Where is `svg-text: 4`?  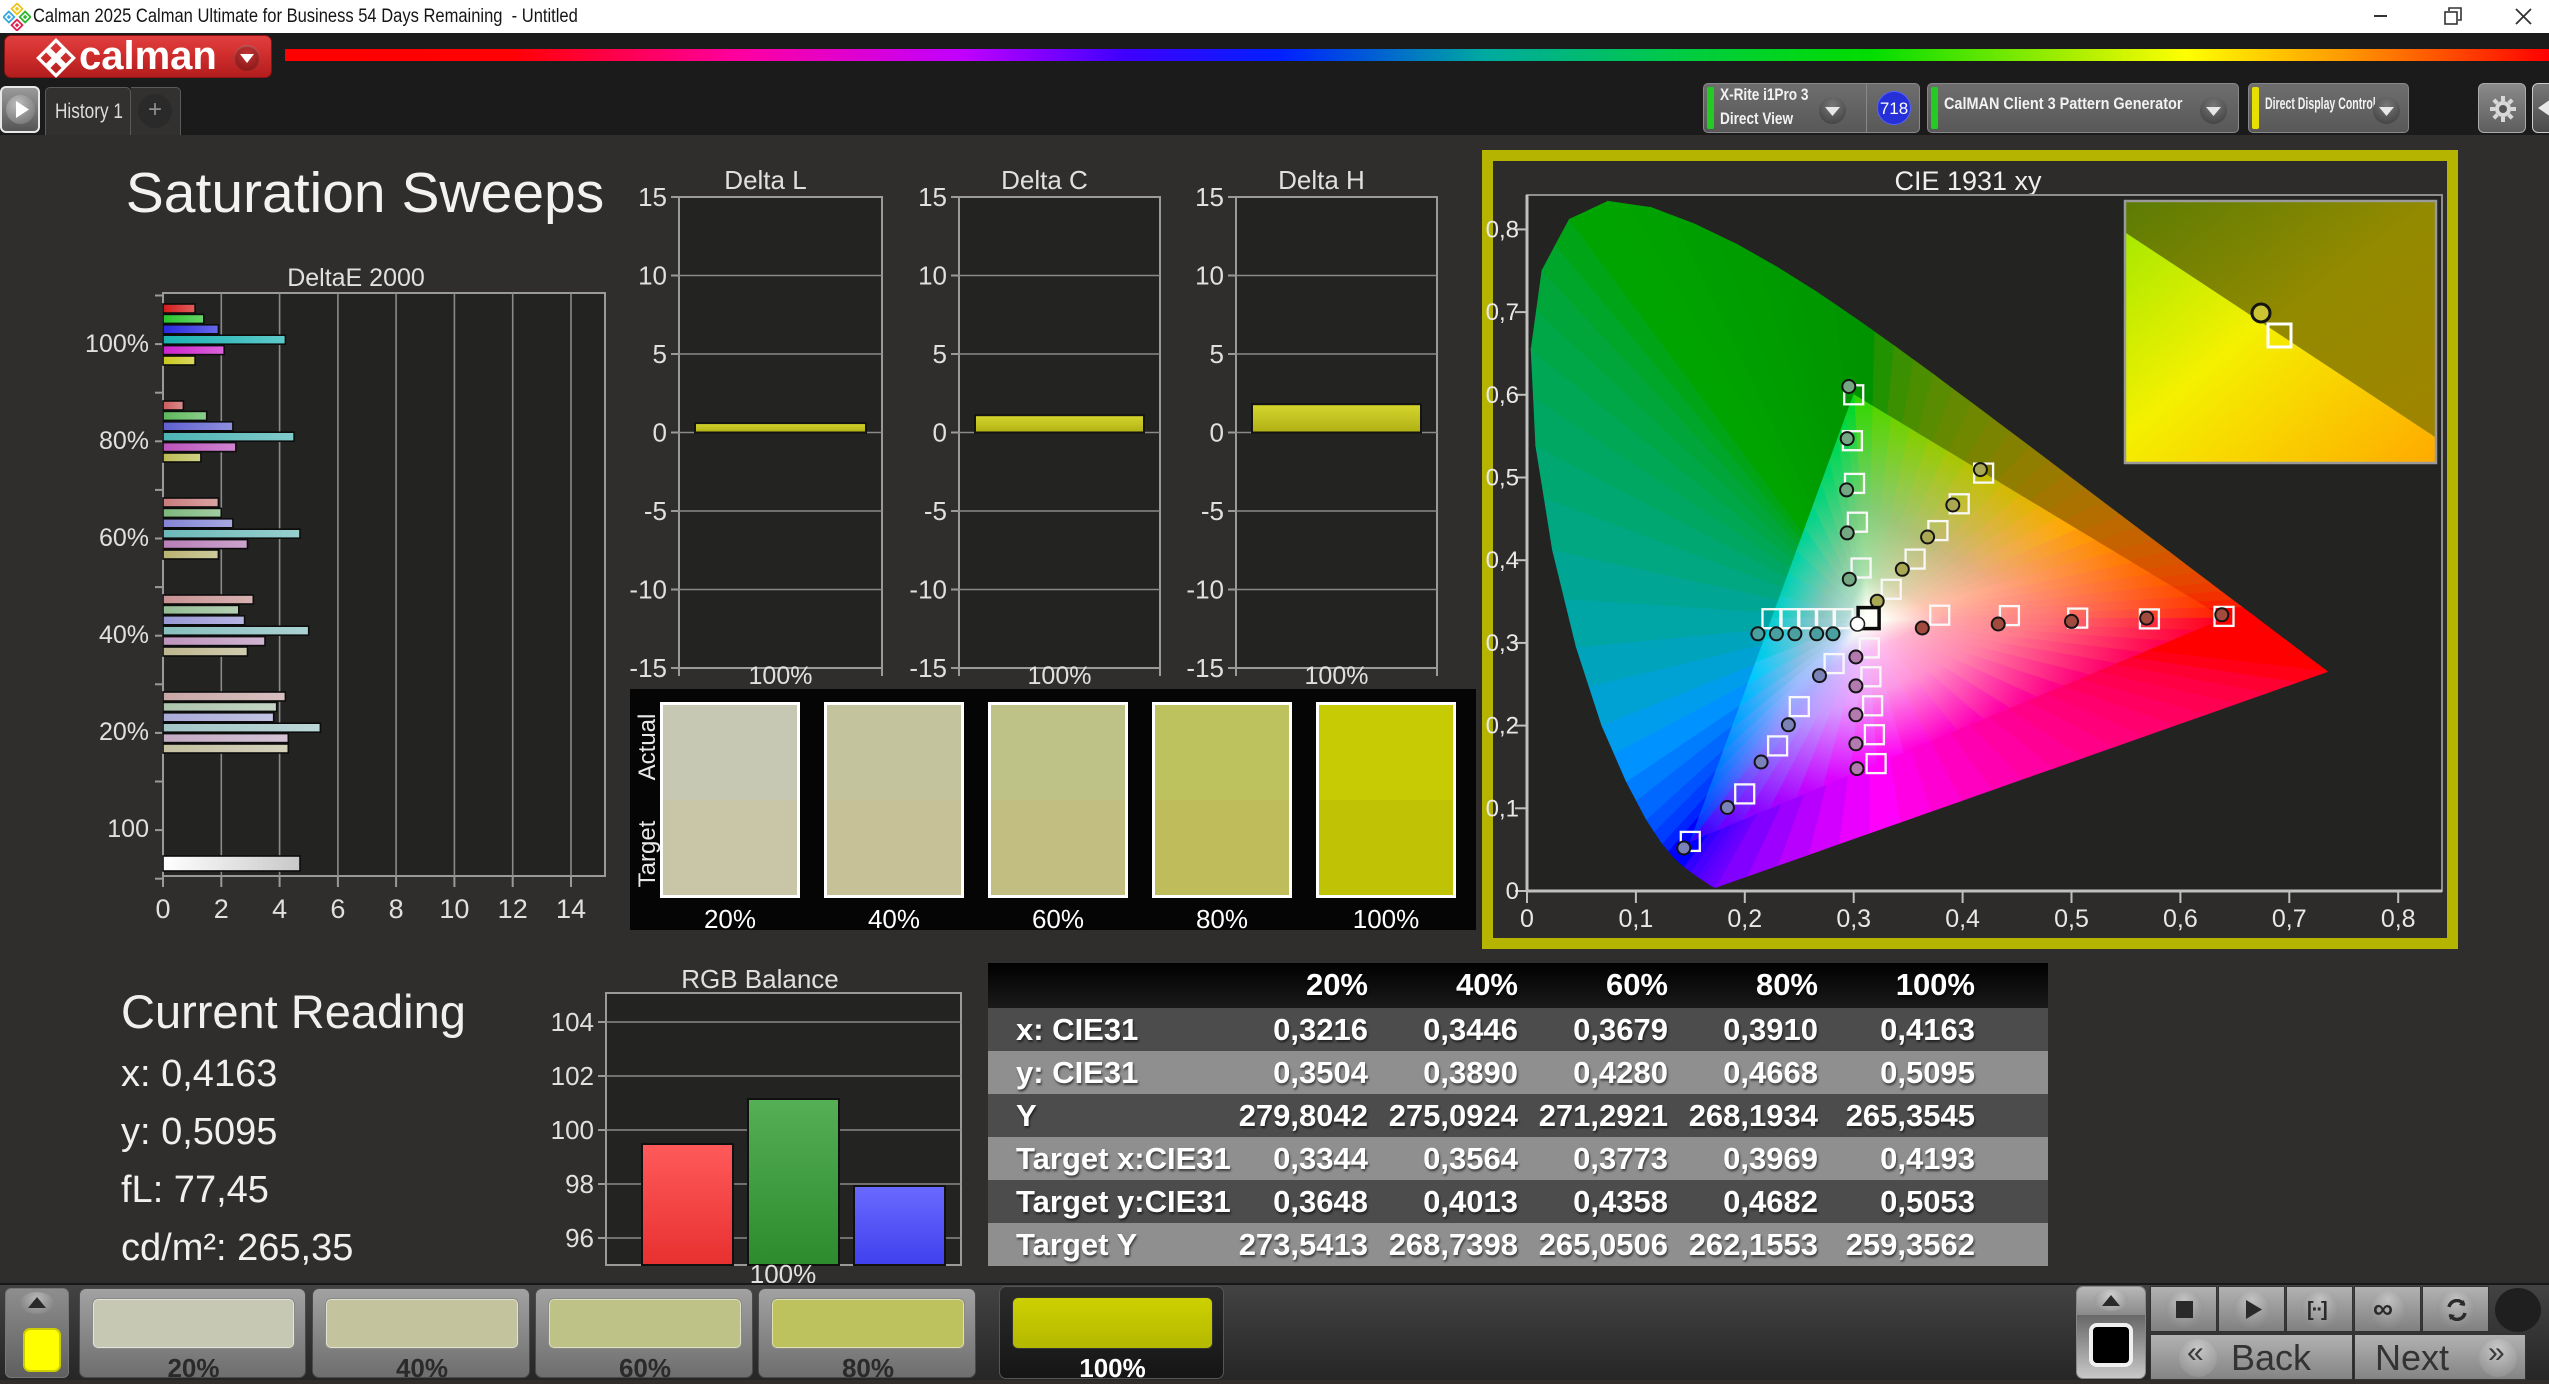 svg-text: 4 is located at coordinates (279, 909).